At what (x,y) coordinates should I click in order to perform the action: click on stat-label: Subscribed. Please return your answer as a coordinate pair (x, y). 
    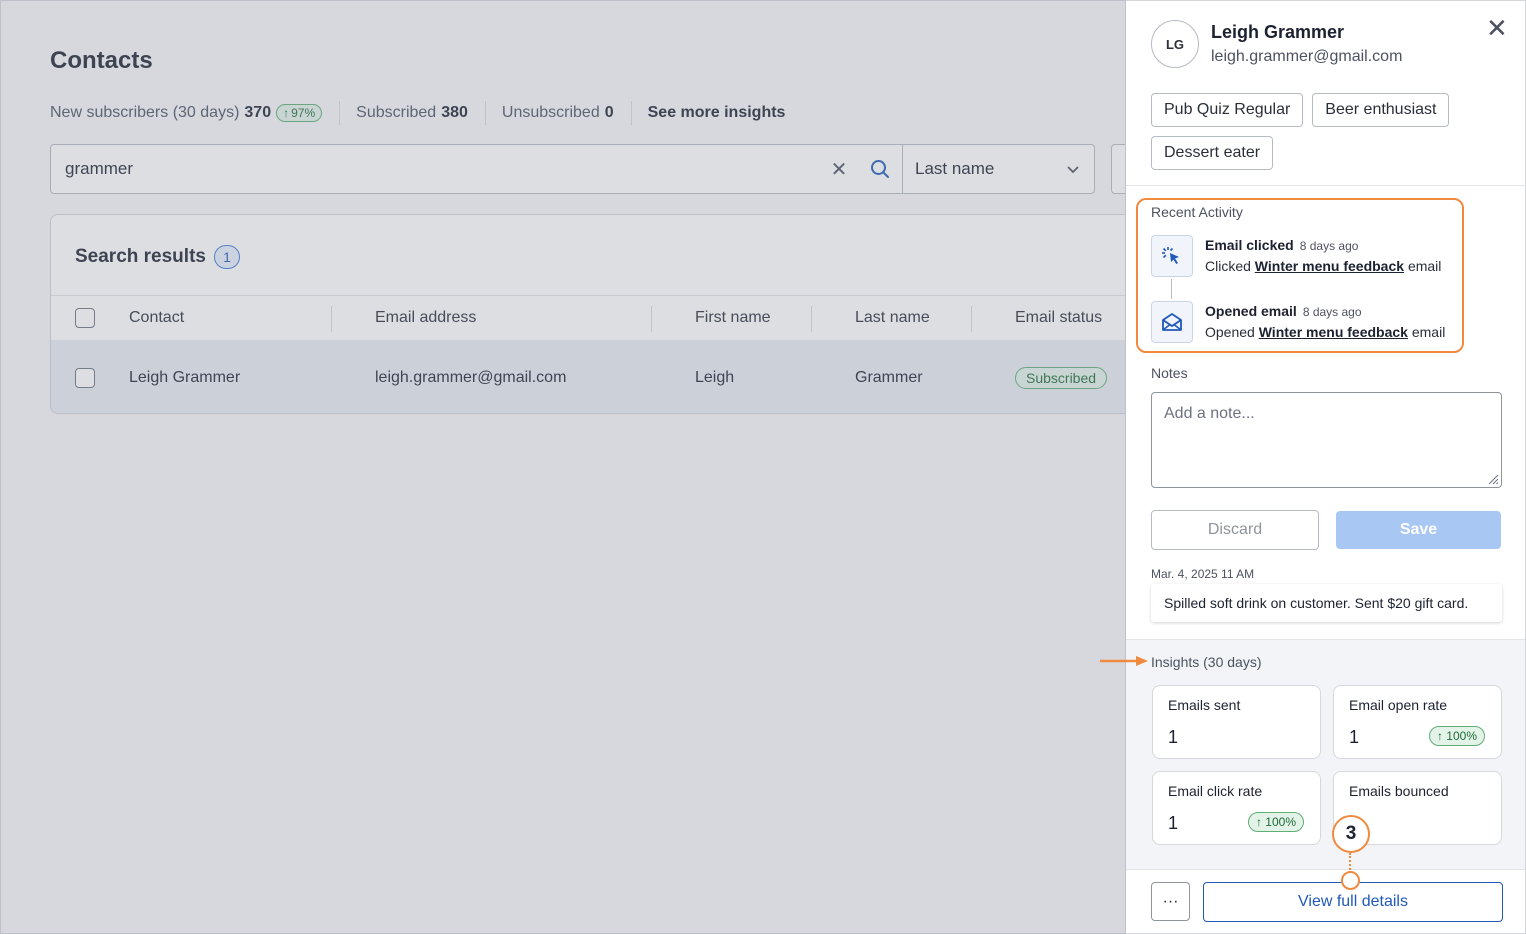
    Looking at the image, I should click on (396, 112).